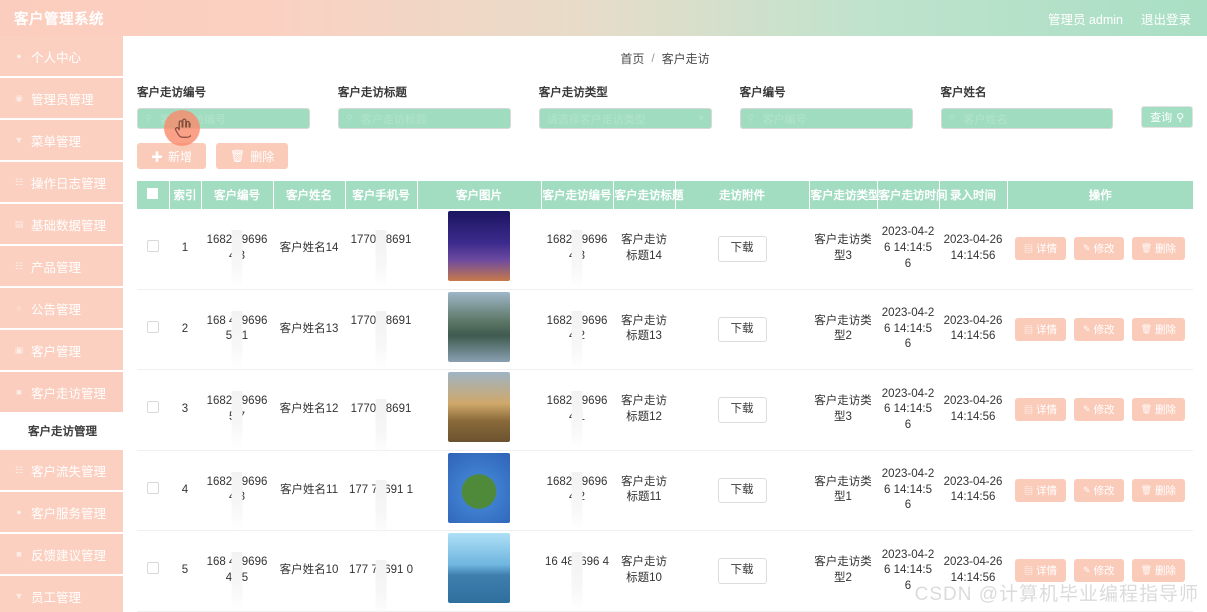 The height and width of the screenshot is (612, 1207). Describe the element at coordinates (19, 596) in the screenshot. I see `staff-icon: ▼` at that location.